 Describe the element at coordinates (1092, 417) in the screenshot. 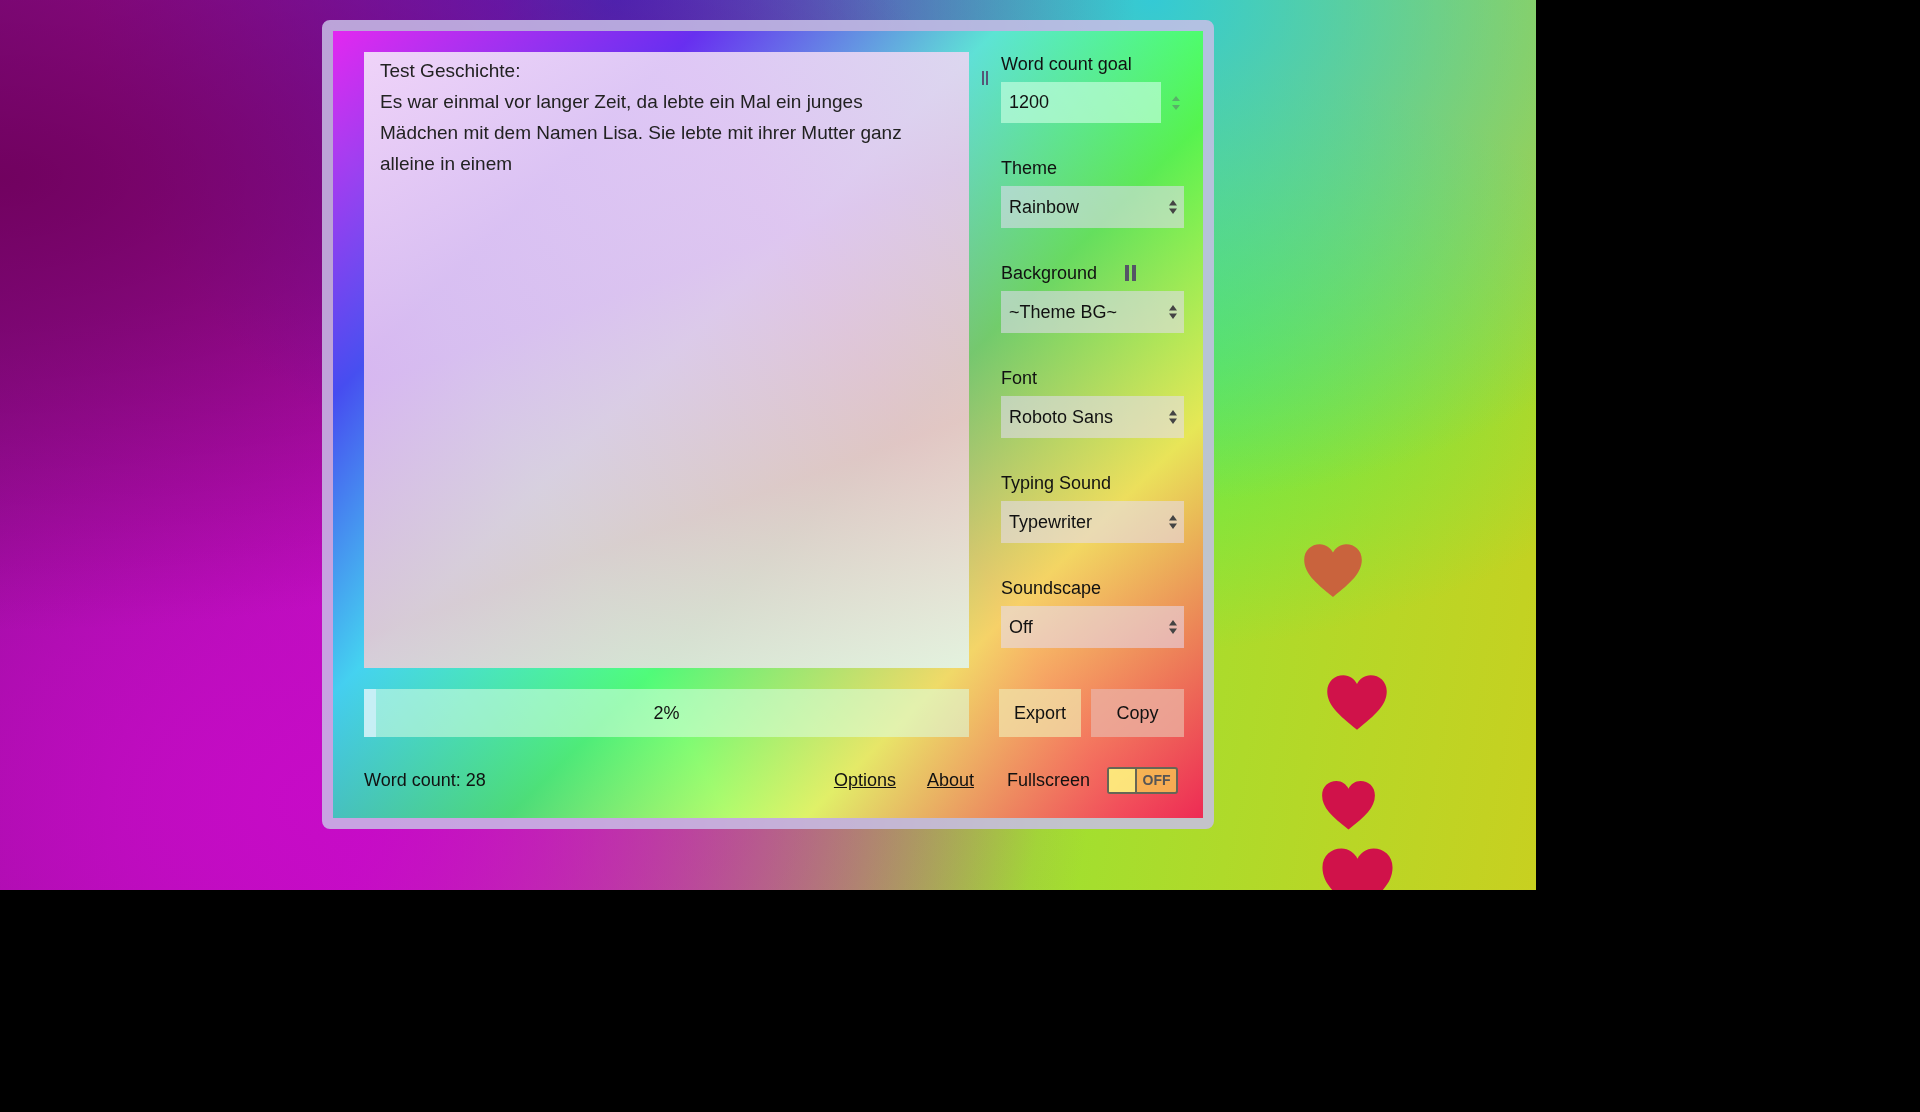

I see `dropdown: Roboto Sans` at that location.